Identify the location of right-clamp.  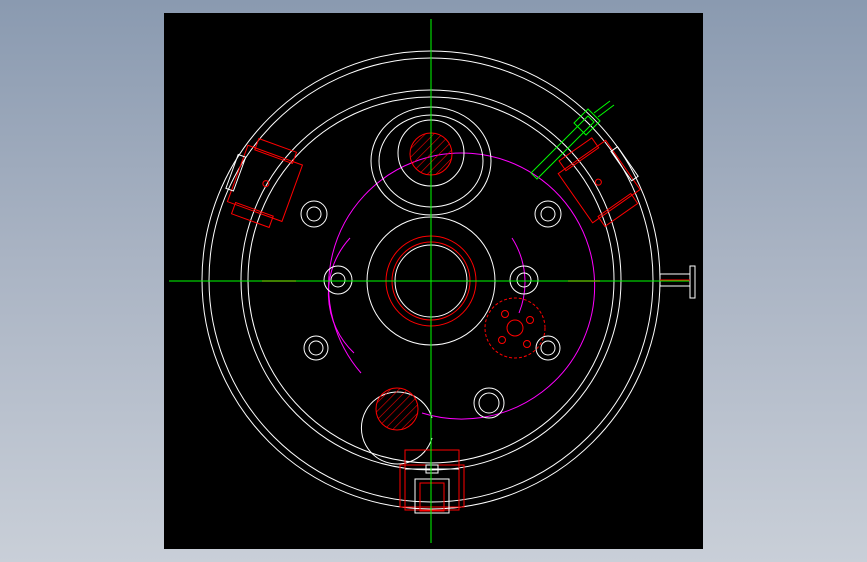
(599, 182).